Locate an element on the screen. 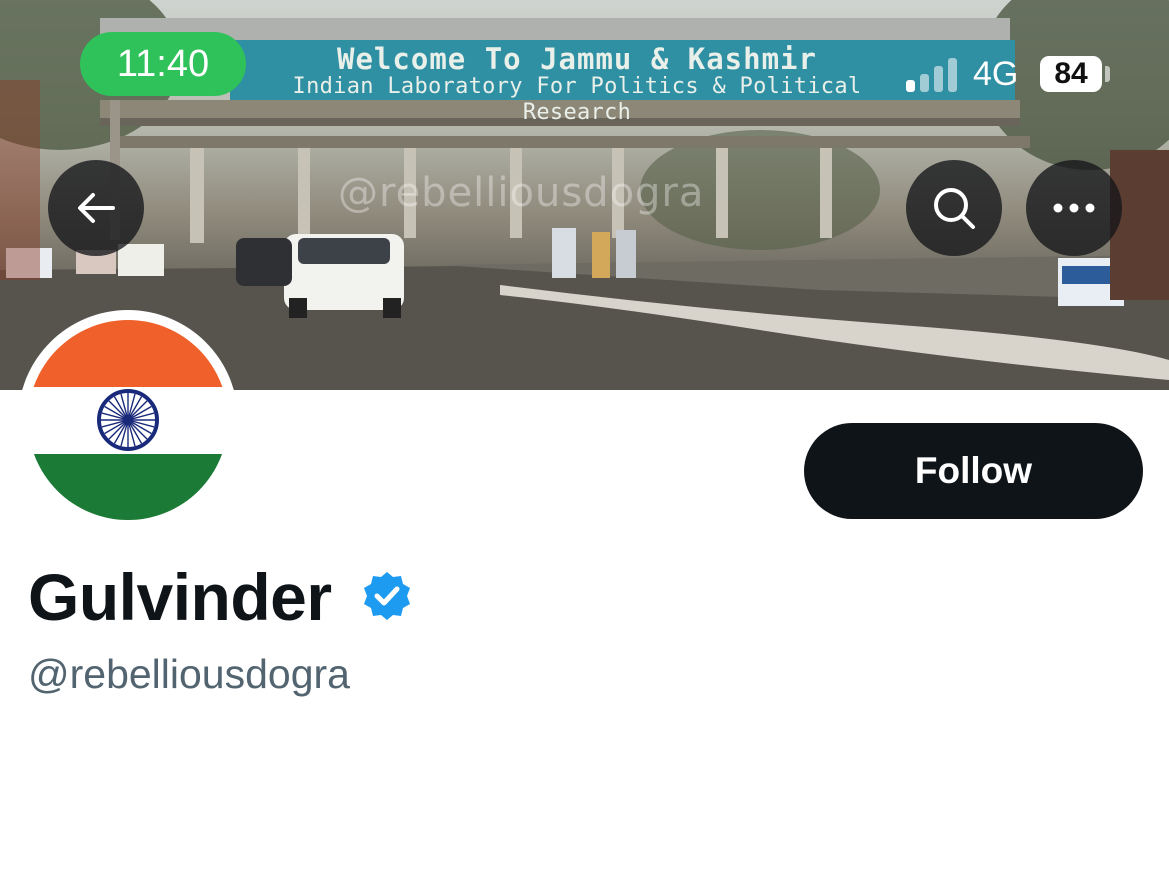  search-icon is located at coordinates (954, 208).